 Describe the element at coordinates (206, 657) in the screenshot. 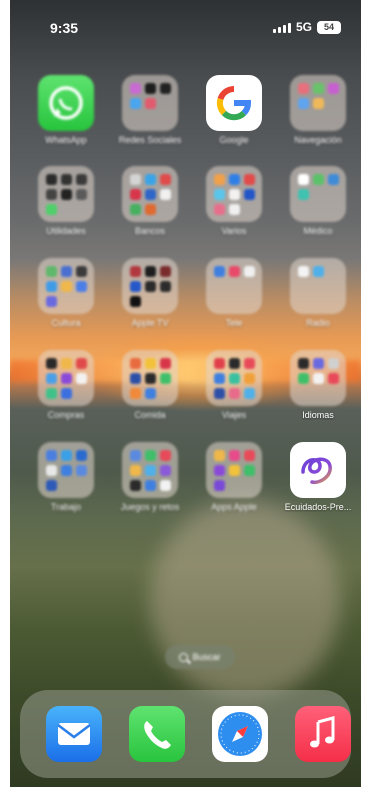

I see `search-label: Buscar` at that location.